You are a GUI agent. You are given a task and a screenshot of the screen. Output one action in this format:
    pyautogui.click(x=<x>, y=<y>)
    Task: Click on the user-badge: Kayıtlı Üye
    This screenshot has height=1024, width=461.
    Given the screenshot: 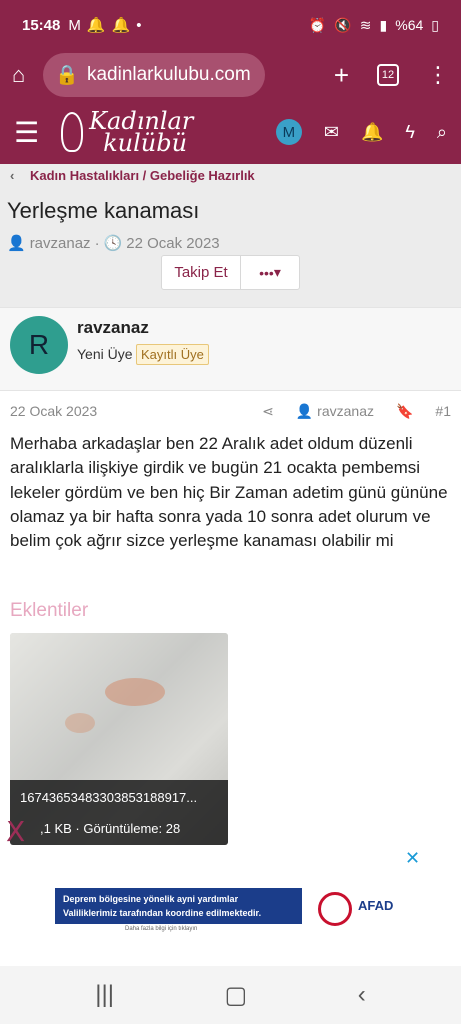 What is the action you would take?
    pyautogui.click(x=172, y=354)
    